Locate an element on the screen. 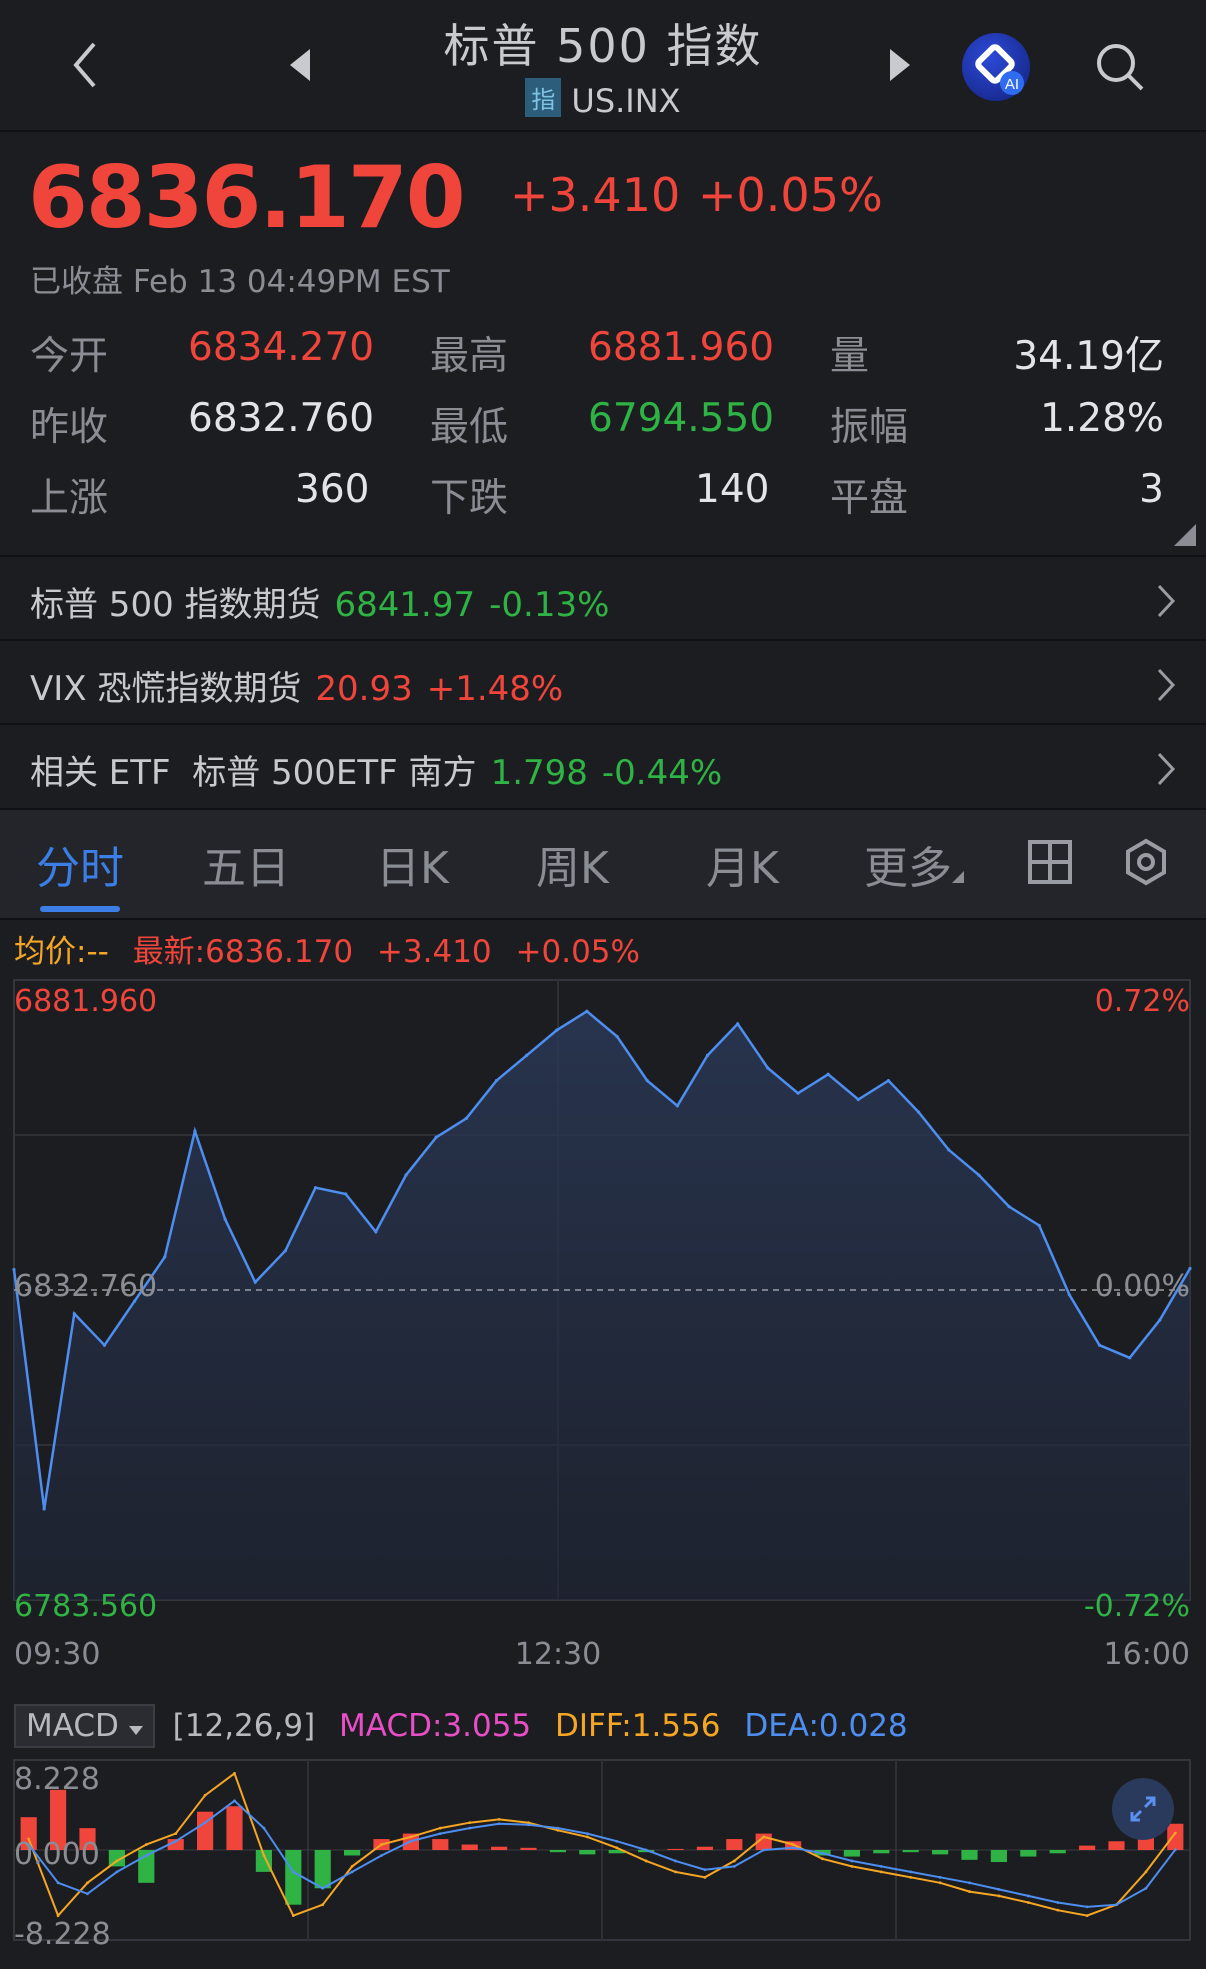 This screenshot has height=1969, width=1206. y-right-mid-label: 0.00% is located at coordinates (1142, 1286).